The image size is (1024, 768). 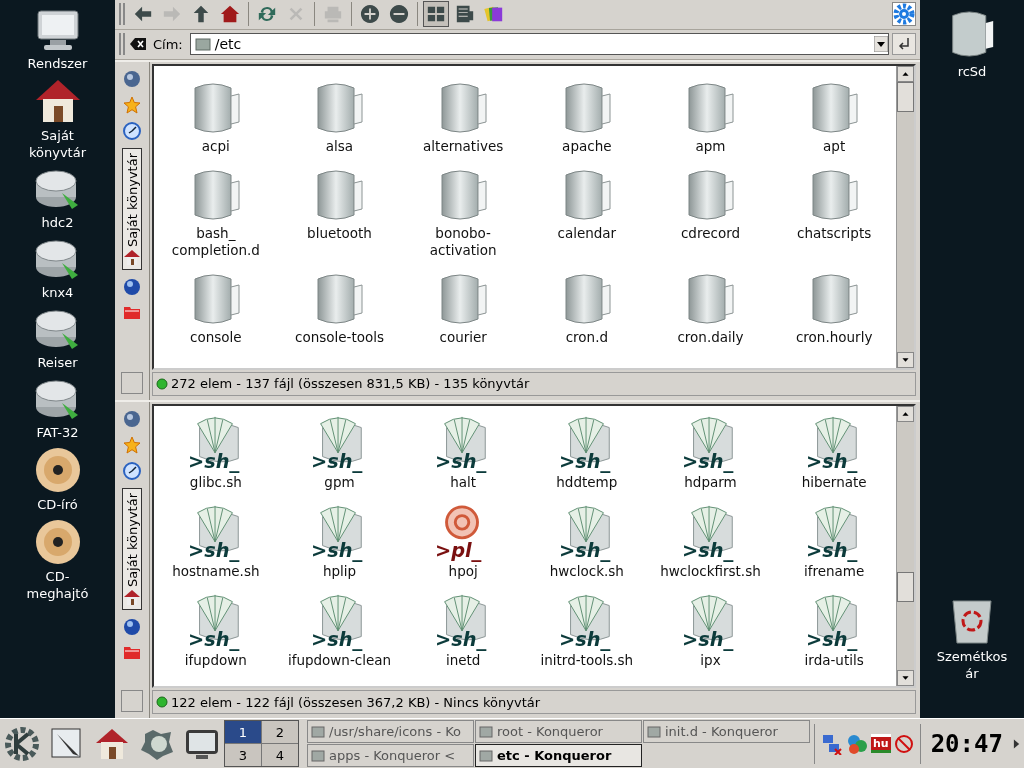 What do you see at coordinates (903, 743) in the screenshot?
I see `prohibited-icon` at bounding box center [903, 743].